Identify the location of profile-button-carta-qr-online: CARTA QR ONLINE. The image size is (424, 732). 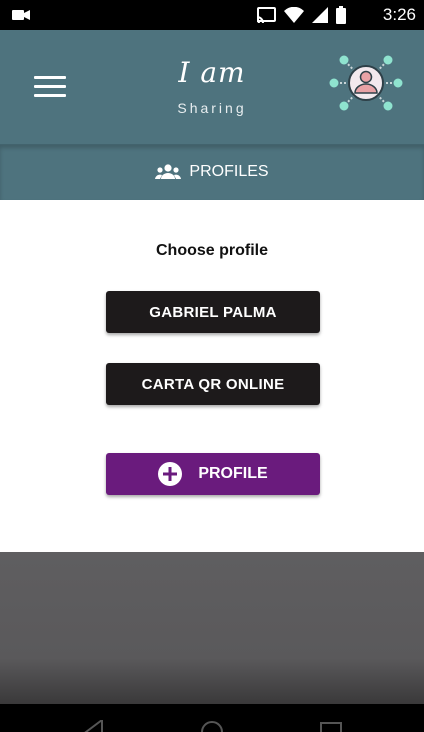
(213, 384).